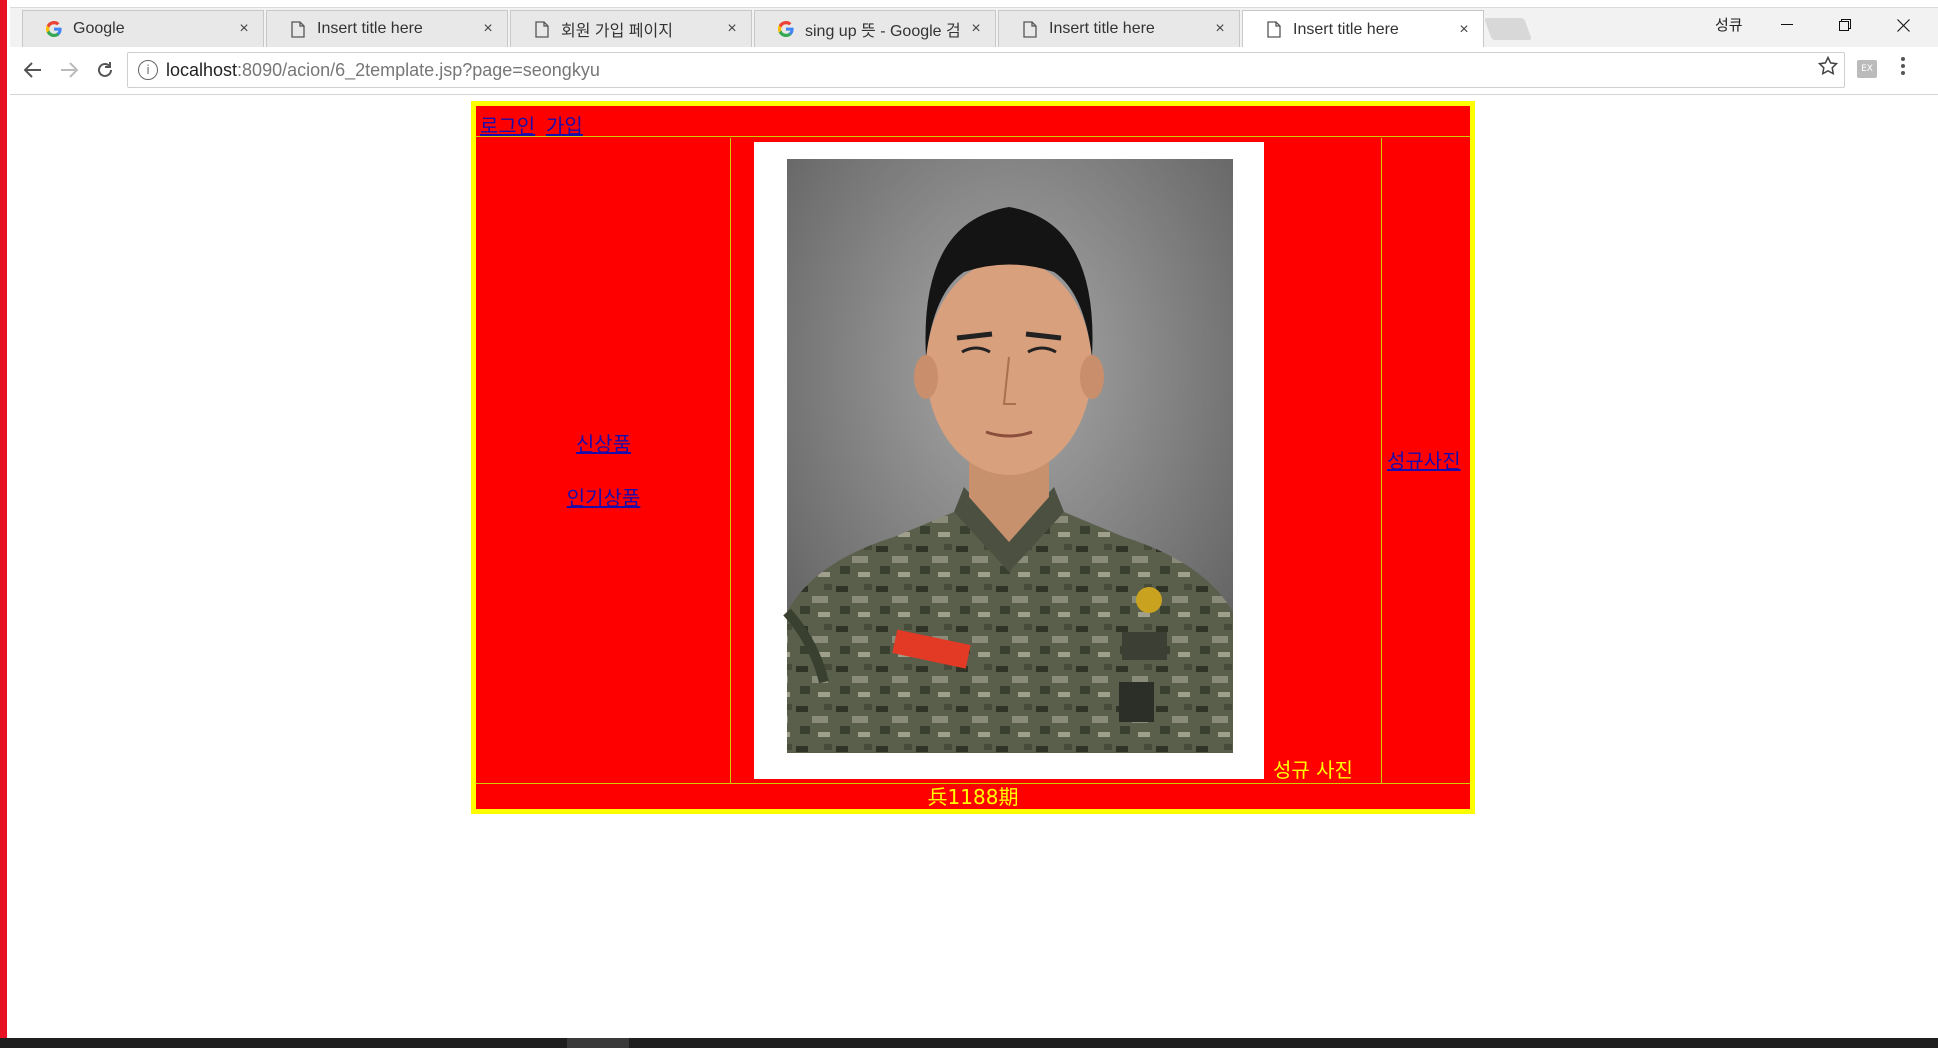 Image resolution: width=1938 pixels, height=1048 pixels. Describe the element at coordinates (617, 31) in the screenshot. I see `tab-title: 회원 가입 페이지` at that location.